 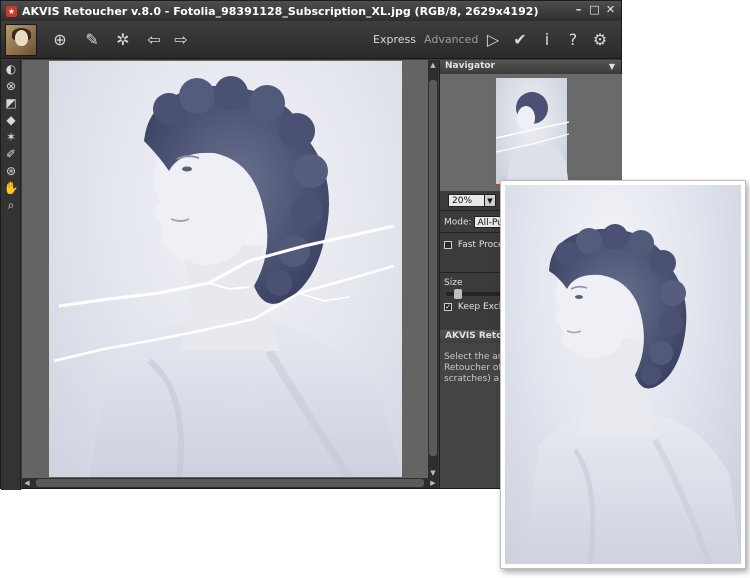 I want to click on navigator-header: Navigator ▼, so click(x=530, y=66).